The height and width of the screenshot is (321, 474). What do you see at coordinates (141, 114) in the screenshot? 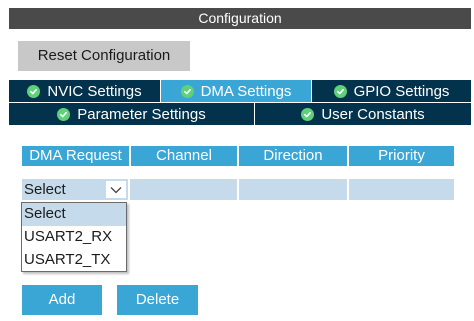
I see `tab-label: Parameter Settings` at bounding box center [141, 114].